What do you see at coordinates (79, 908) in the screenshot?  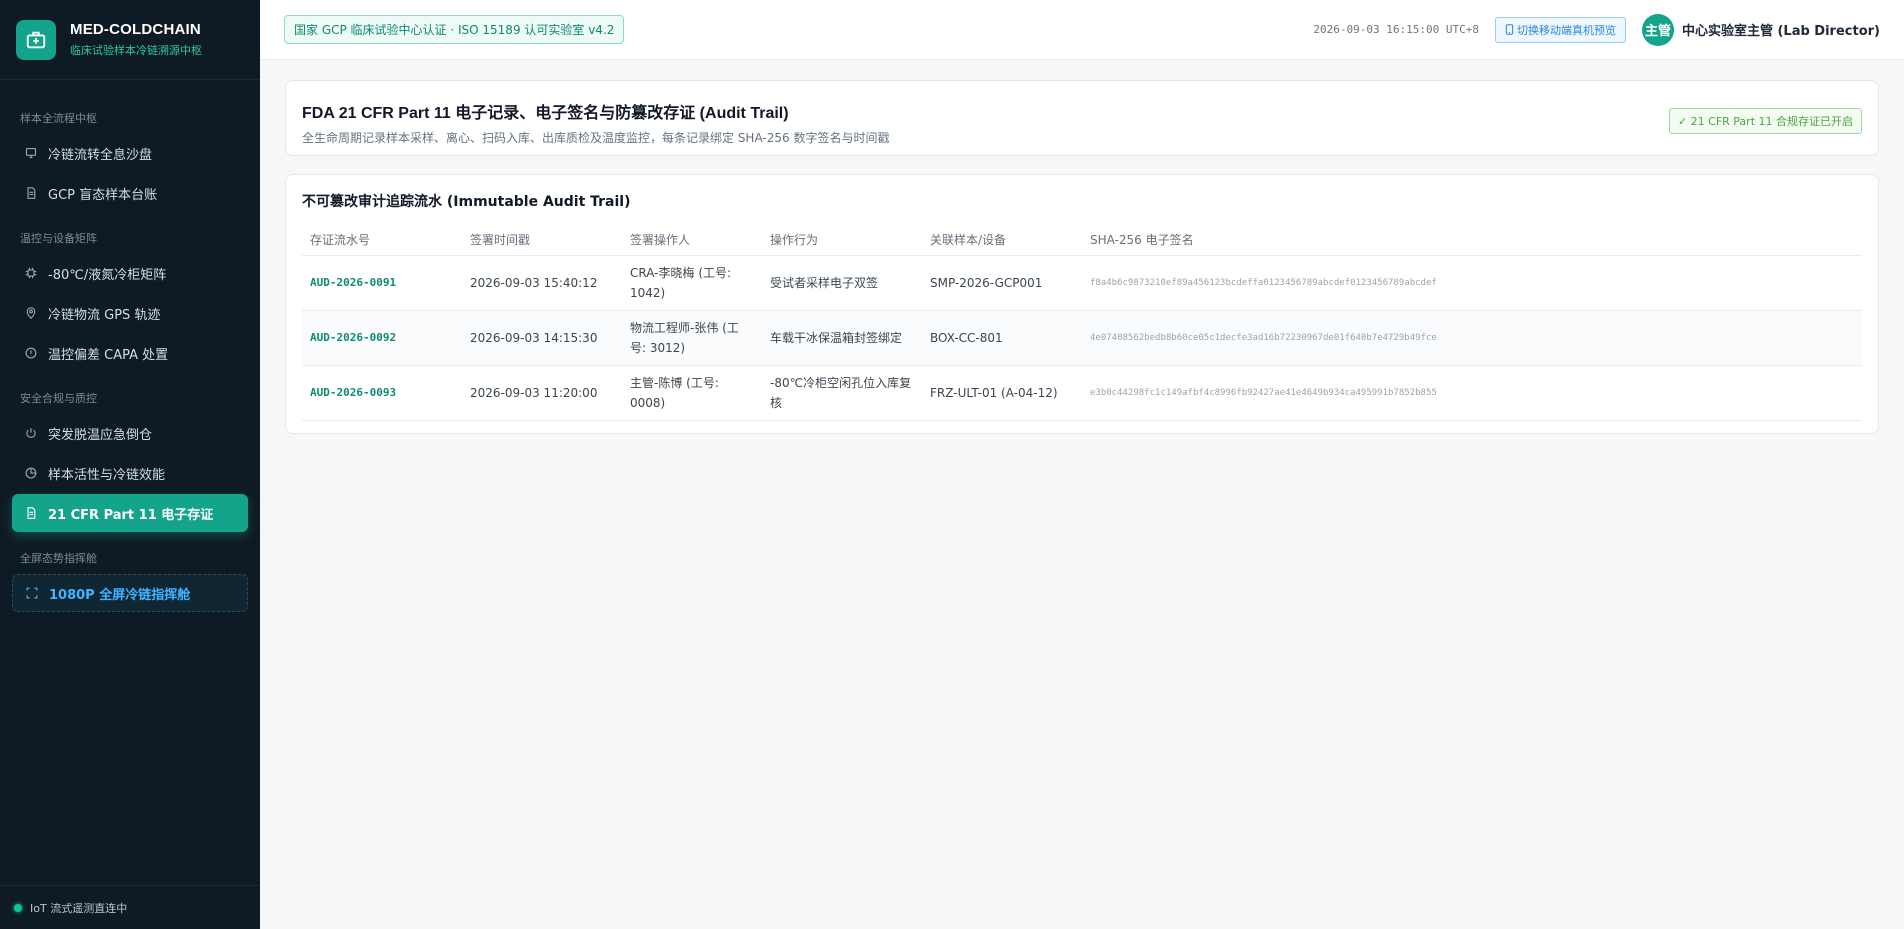 I see `iot-status-text: IoT 流式遥测直连中` at bounding box center [79, 908].